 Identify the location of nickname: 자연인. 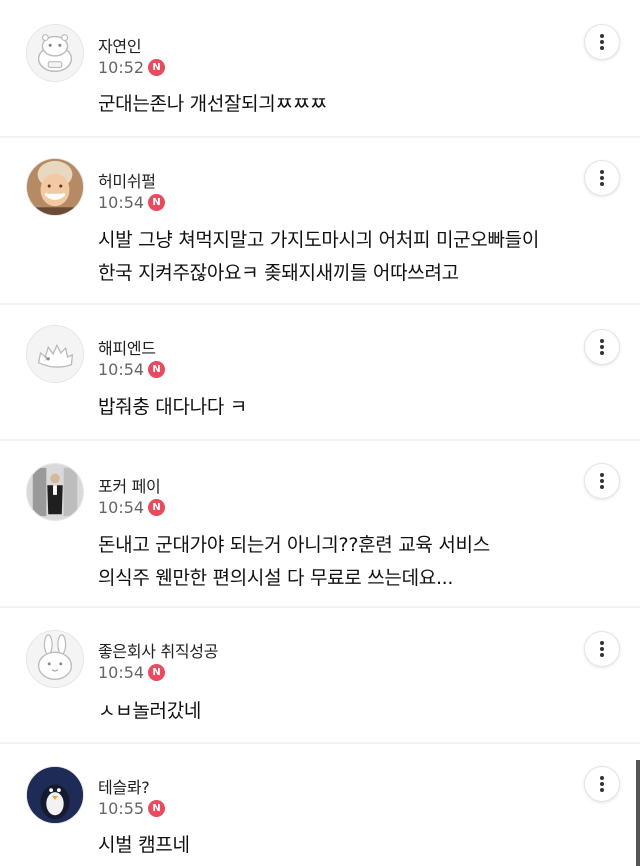
(120, 45).